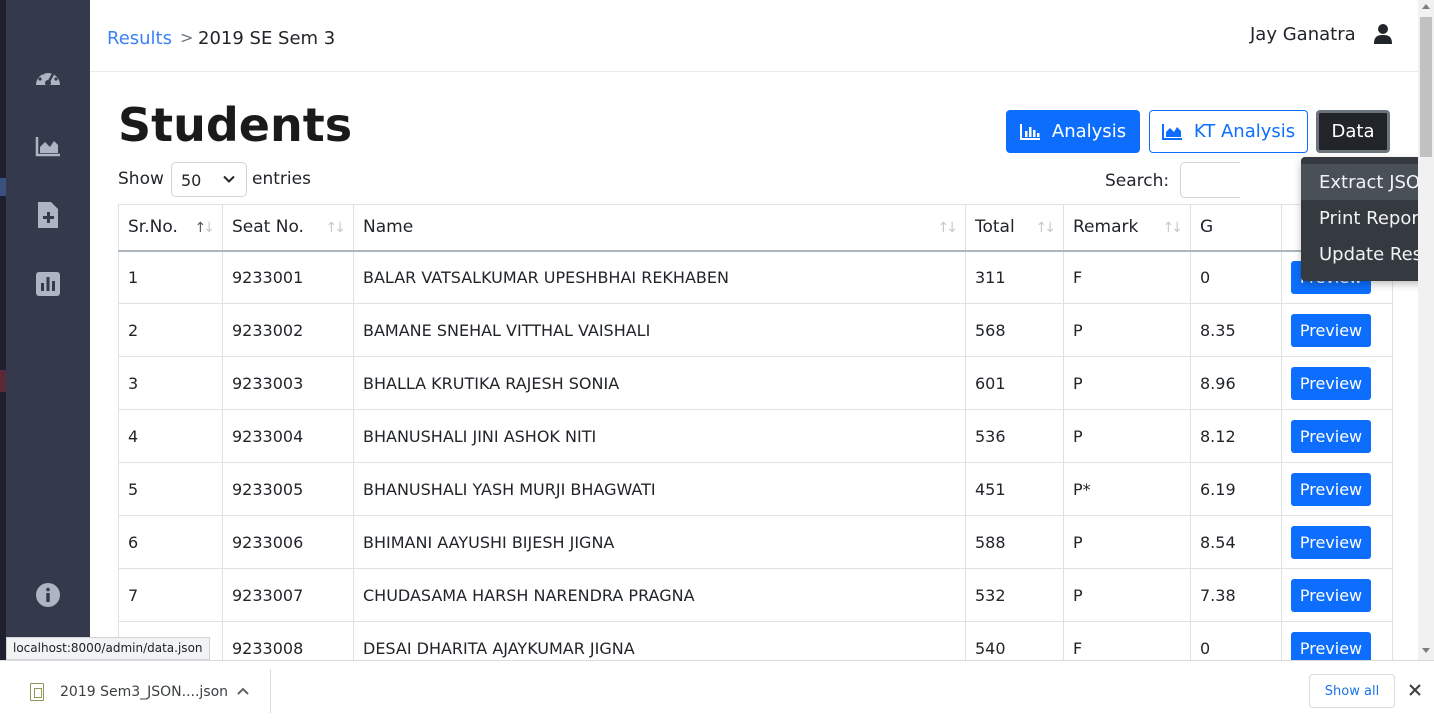 The height and width of the screenshot is (720, 1434). Describe the element at coordinates (995, 227) in the screenshot. I see `column-header-label: Total` at that location.